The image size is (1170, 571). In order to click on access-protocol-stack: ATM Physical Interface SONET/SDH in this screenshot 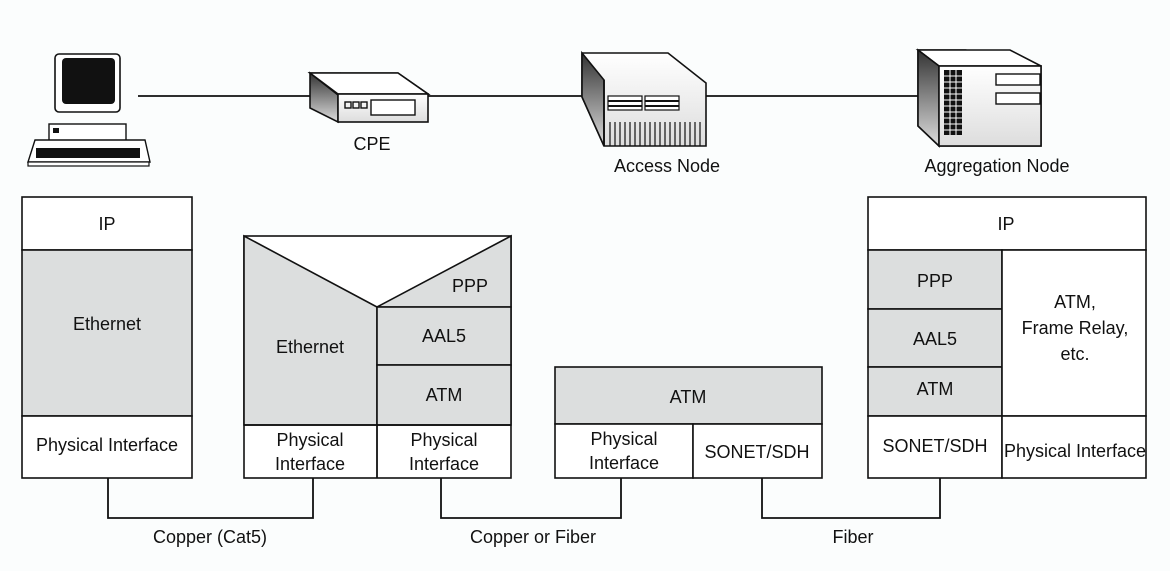, I will do `click(688, 422)`.